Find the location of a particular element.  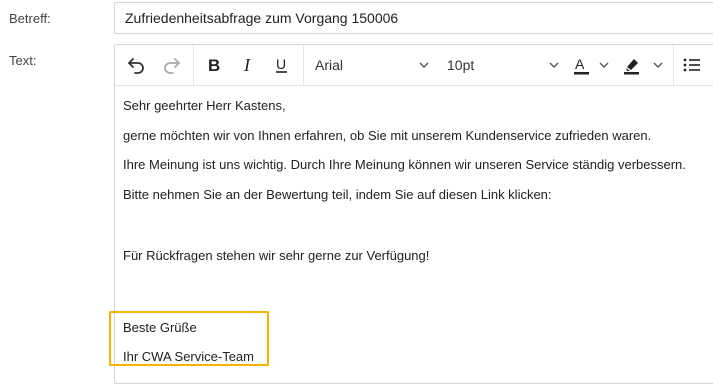

font-size-select: 10pt is located at coordinates (503, 65).